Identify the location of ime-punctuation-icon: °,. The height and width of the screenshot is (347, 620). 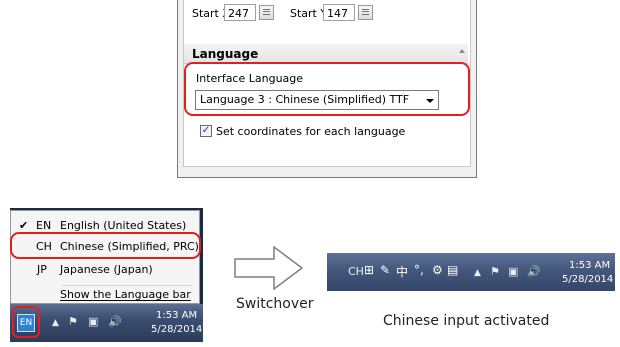
(419, 270).